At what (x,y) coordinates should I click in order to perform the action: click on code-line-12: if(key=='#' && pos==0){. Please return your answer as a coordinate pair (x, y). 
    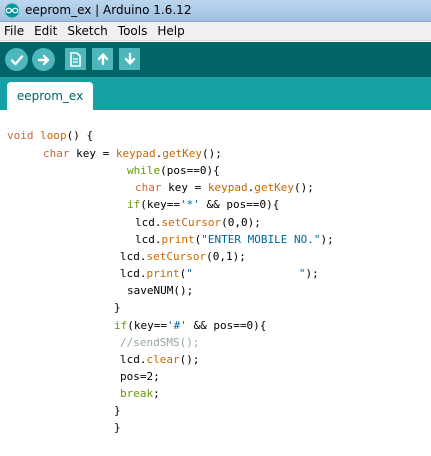
    Looking at the image, I should click on (190, 325).